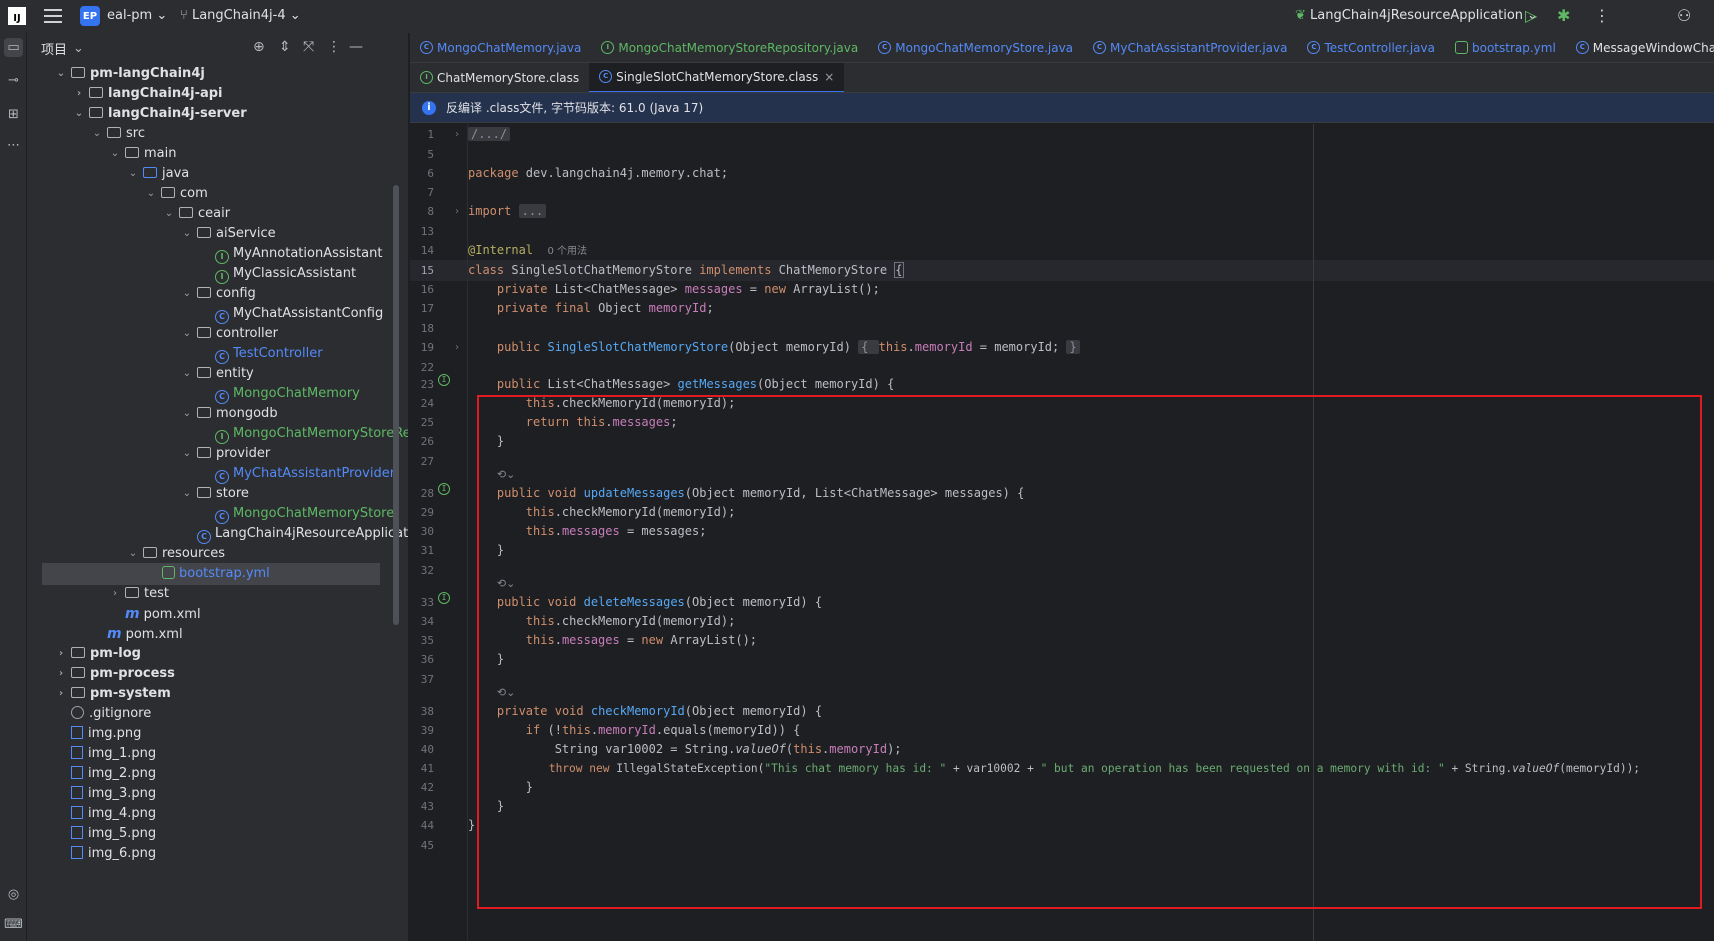 The height and width of the screenshot is (941, 1714). Describe the element at coordinates (291, 314) in the screenshot. I see `tree-item: C MyChatAssistantConfig` at that location.